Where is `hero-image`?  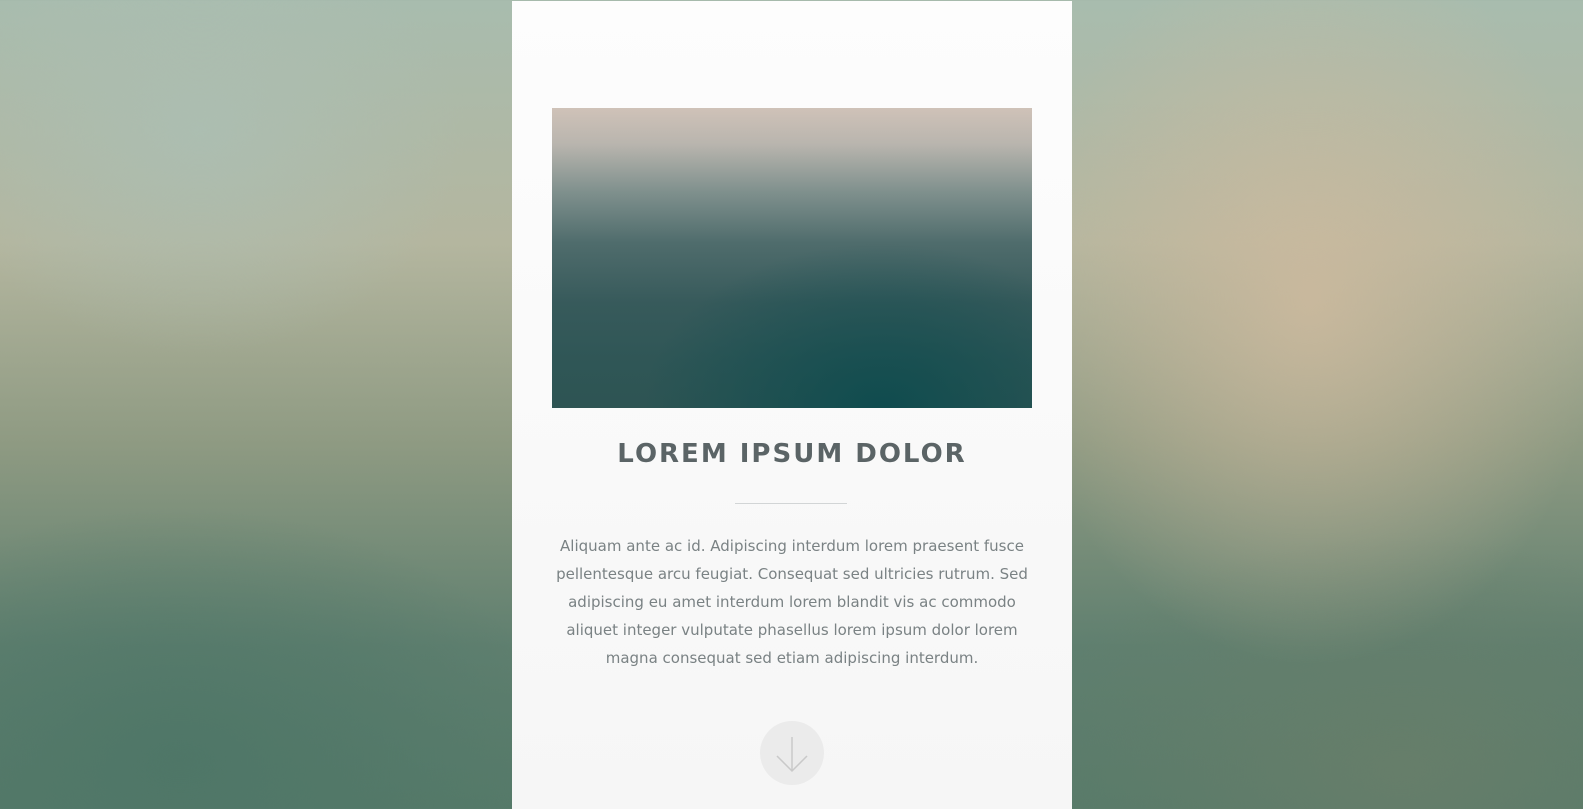 hero-image is located at coordinates (792, 258).